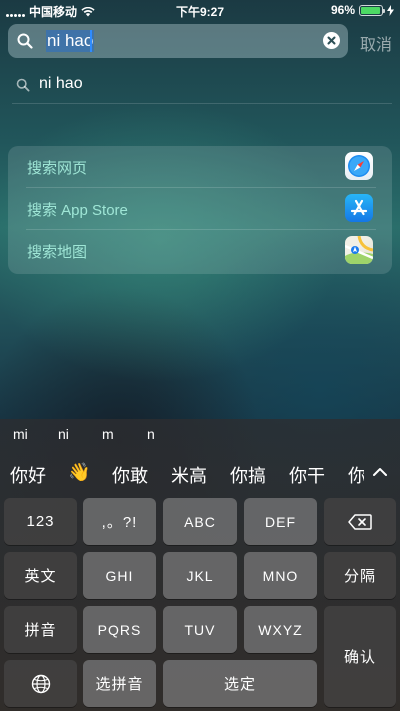  I want to click on battery-percent: 96%, so click(342, 10).